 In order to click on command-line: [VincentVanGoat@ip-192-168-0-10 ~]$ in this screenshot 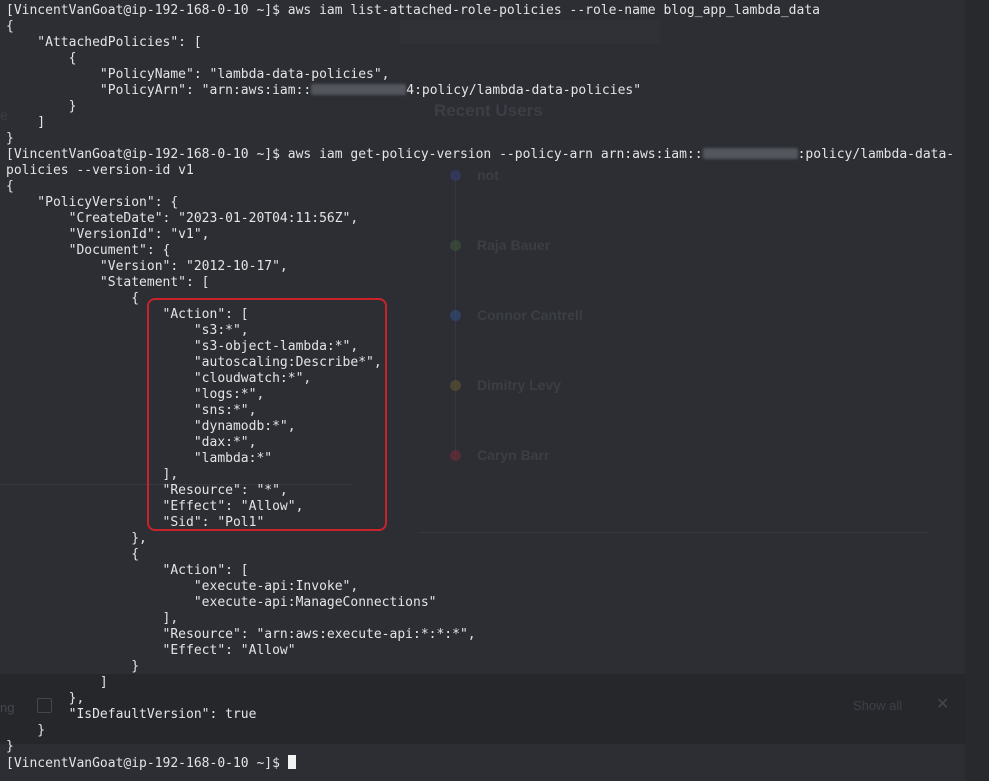, I will do `click(480, 763)`.